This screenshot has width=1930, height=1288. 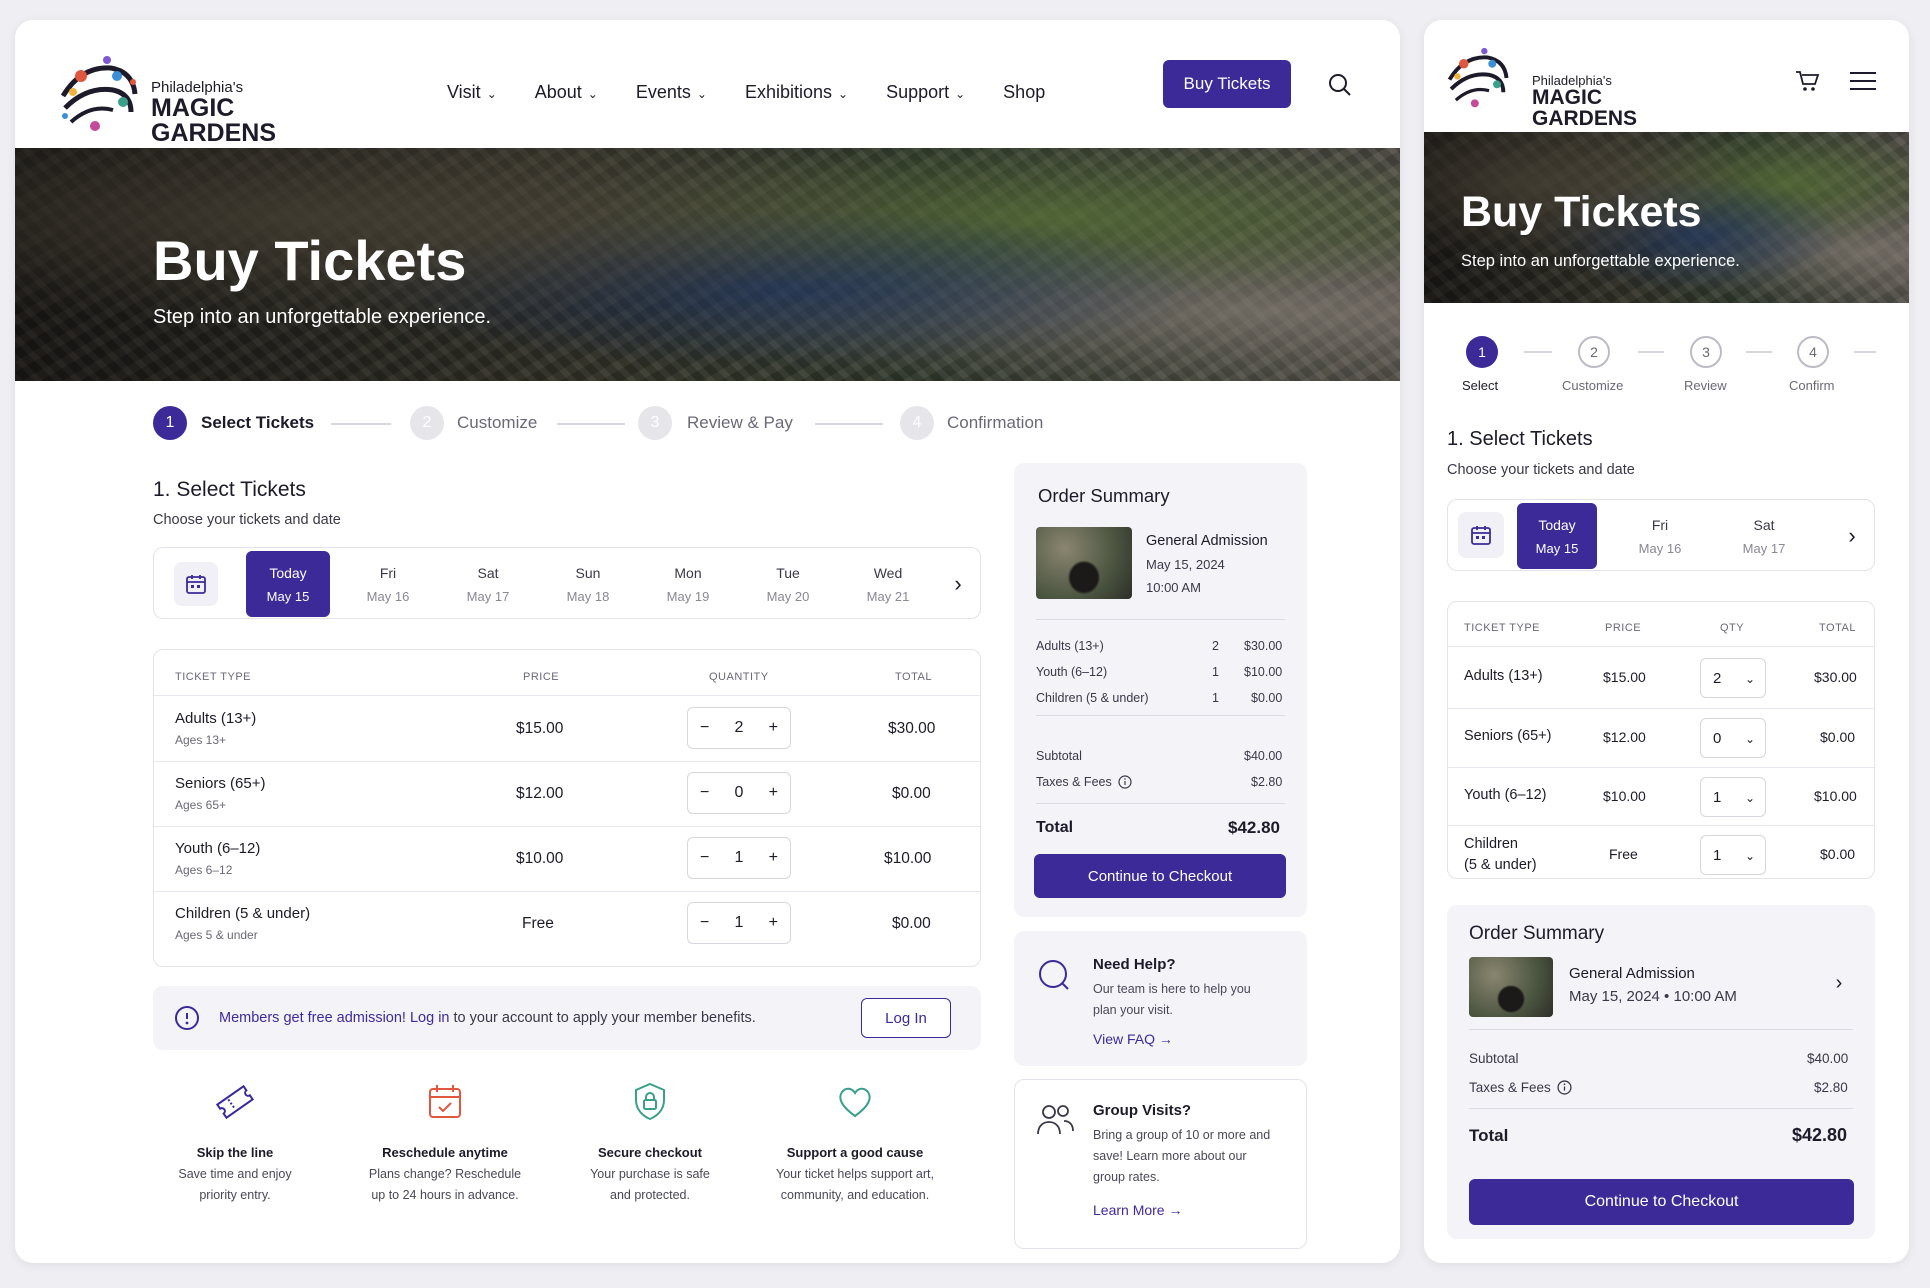 What do you see at coordinates (650, 1152) in the screenshot?
I see `feature-title: Secure checkout` at bounding box center [650, 1152].